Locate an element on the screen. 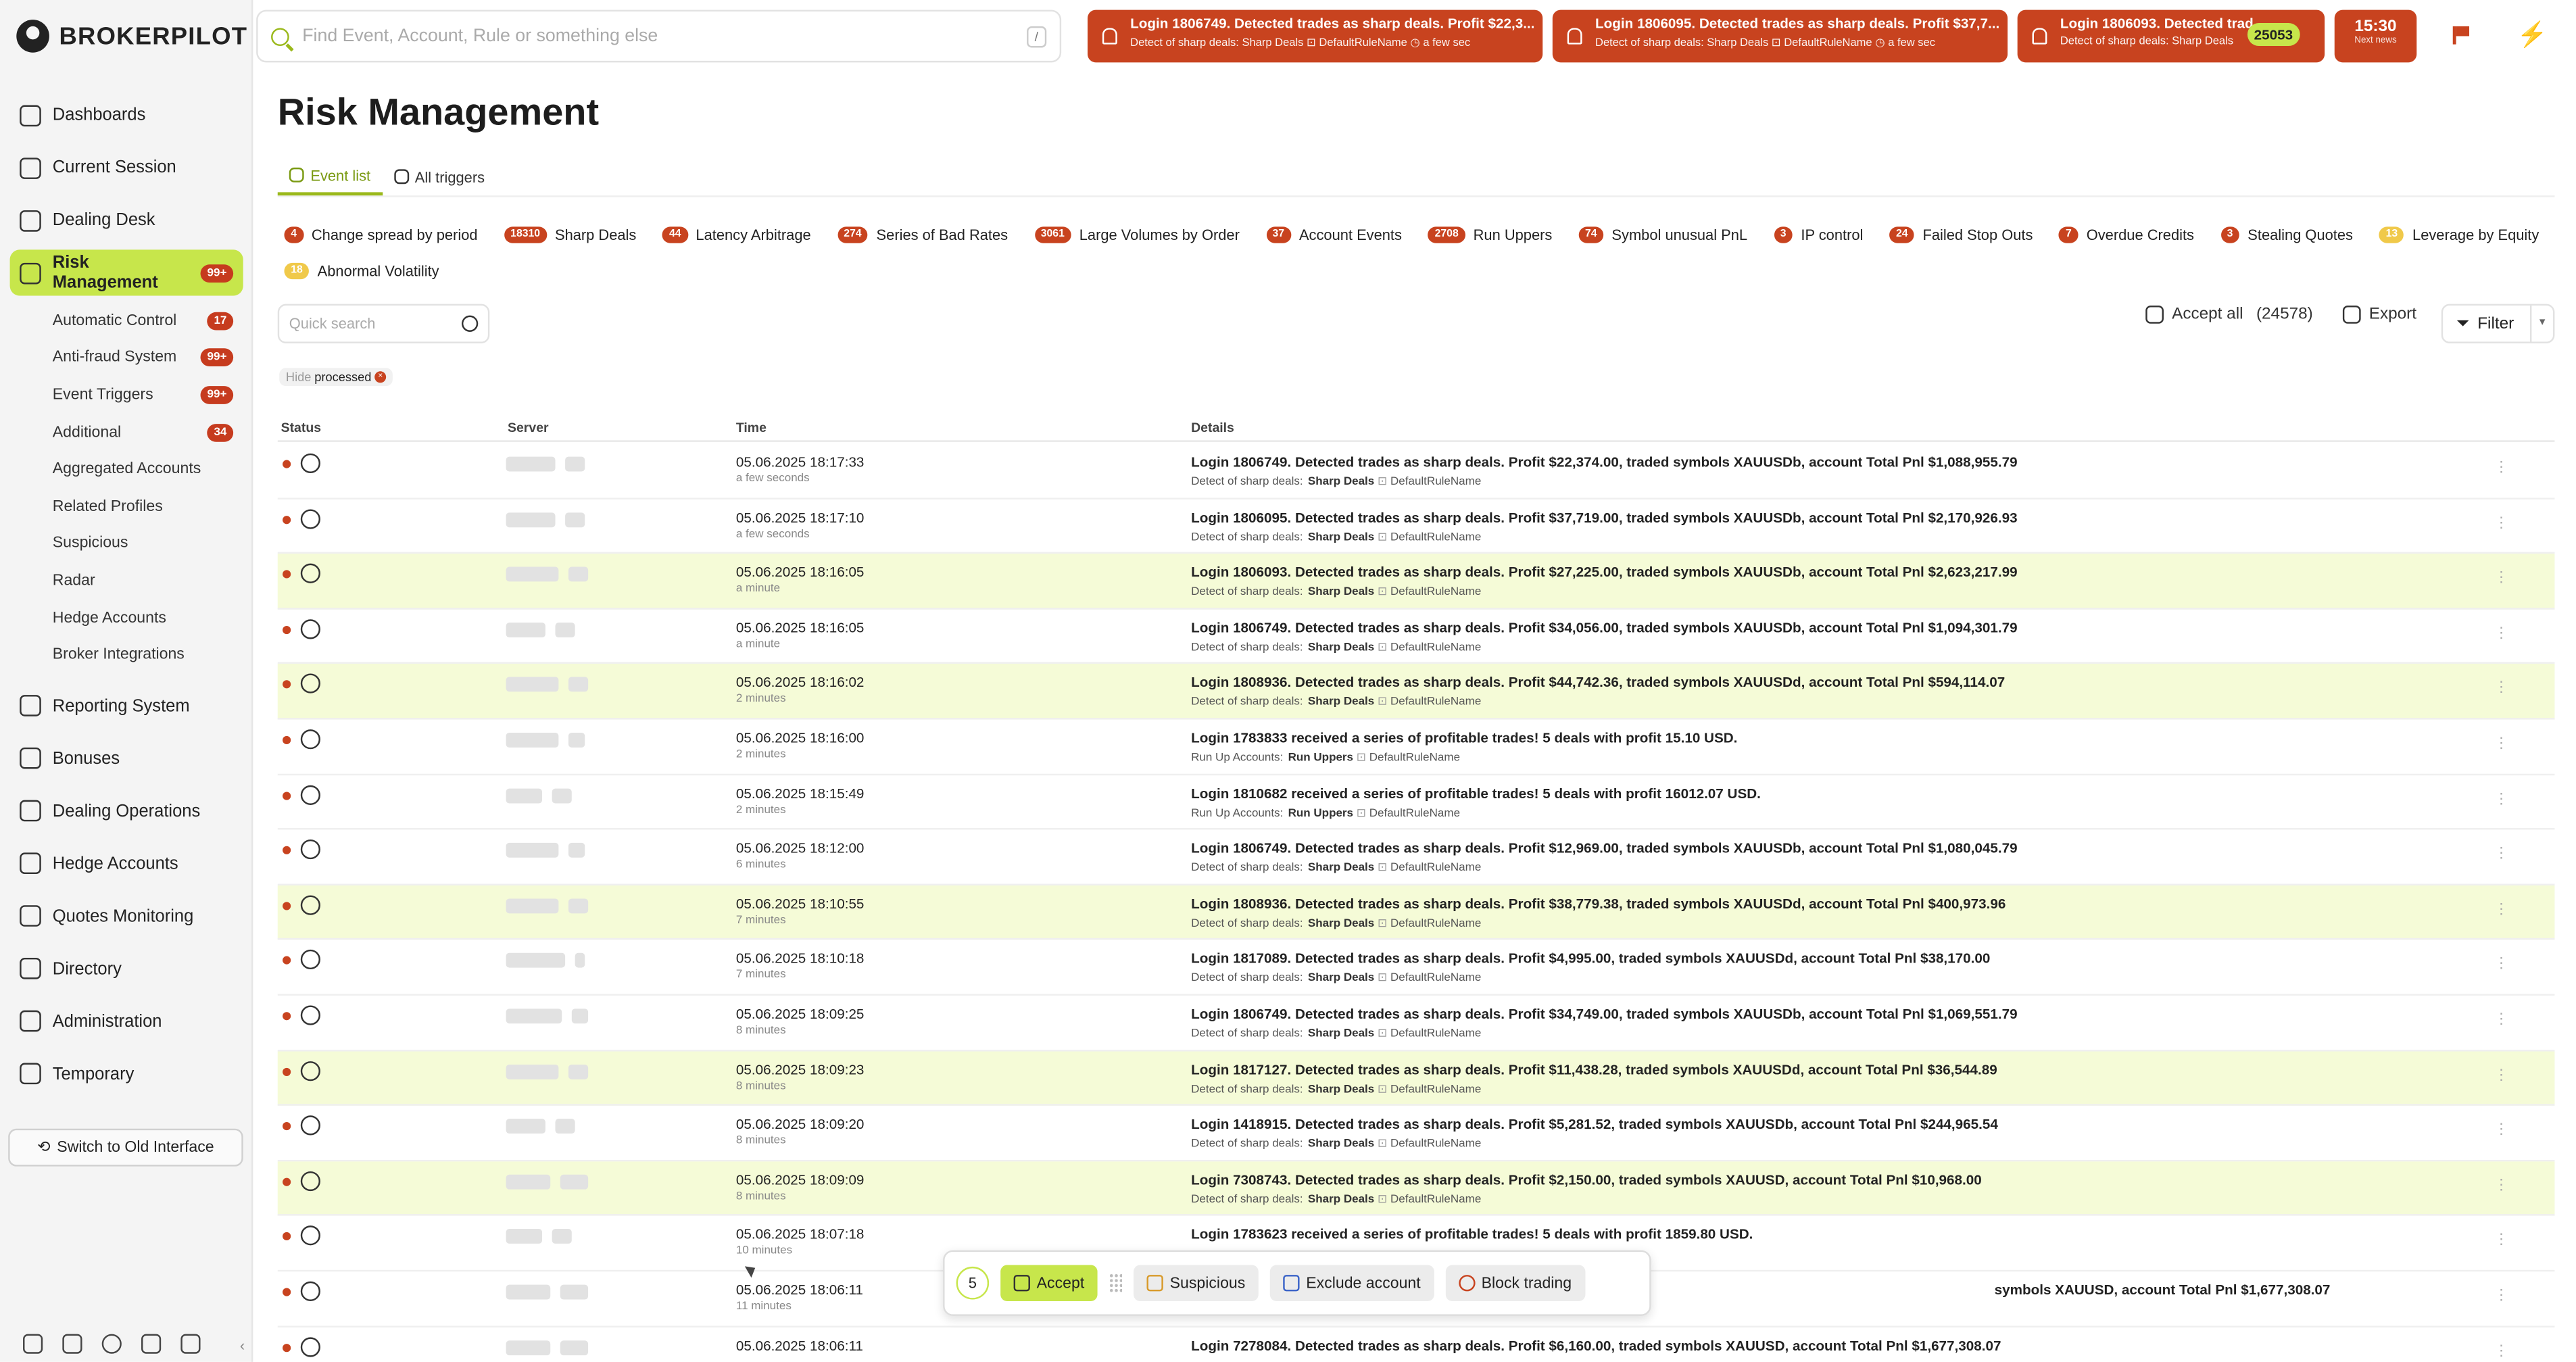 This screenshot has width=2576, height=1362. trigger-chip: 13 Leverage by Equity is located at coordinates (2459, 235).